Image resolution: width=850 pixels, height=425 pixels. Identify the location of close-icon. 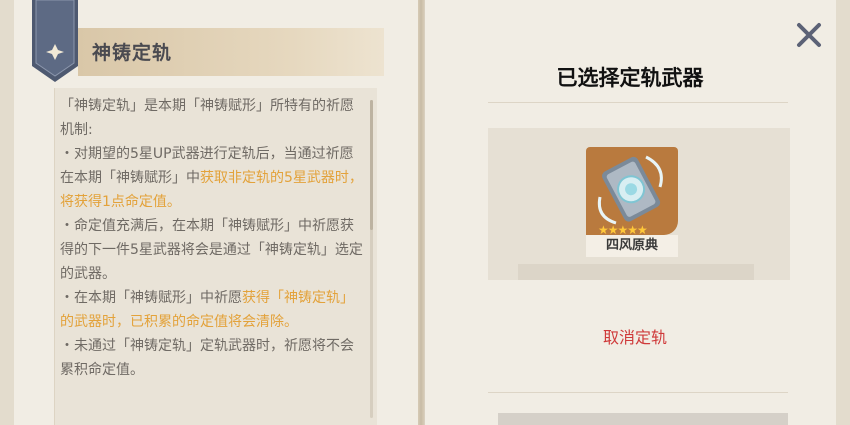
(809, 35).